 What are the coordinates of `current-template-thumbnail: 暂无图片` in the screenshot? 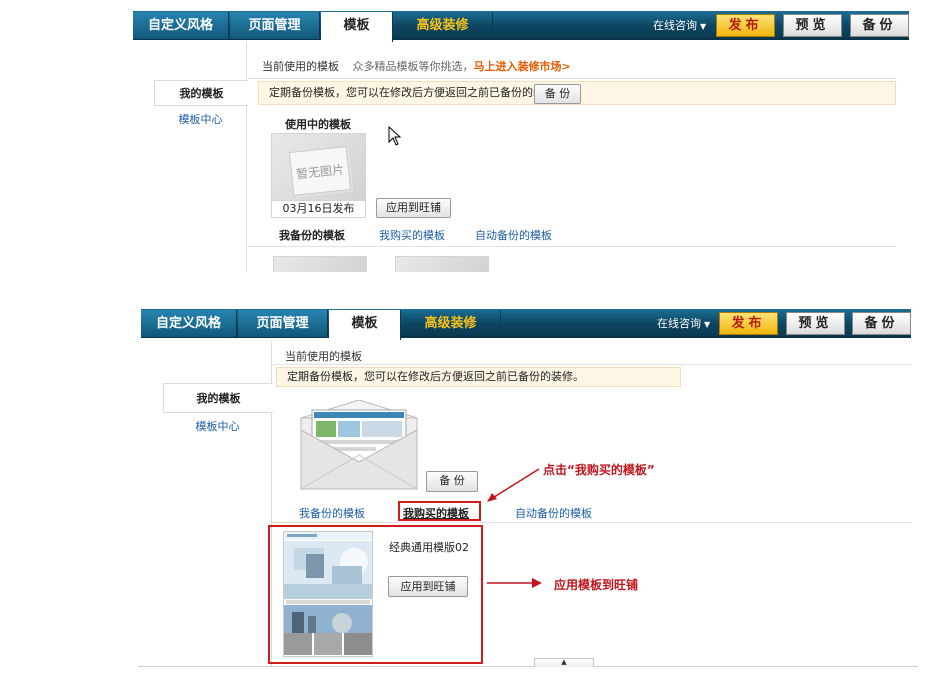 It's located at (318, 167).